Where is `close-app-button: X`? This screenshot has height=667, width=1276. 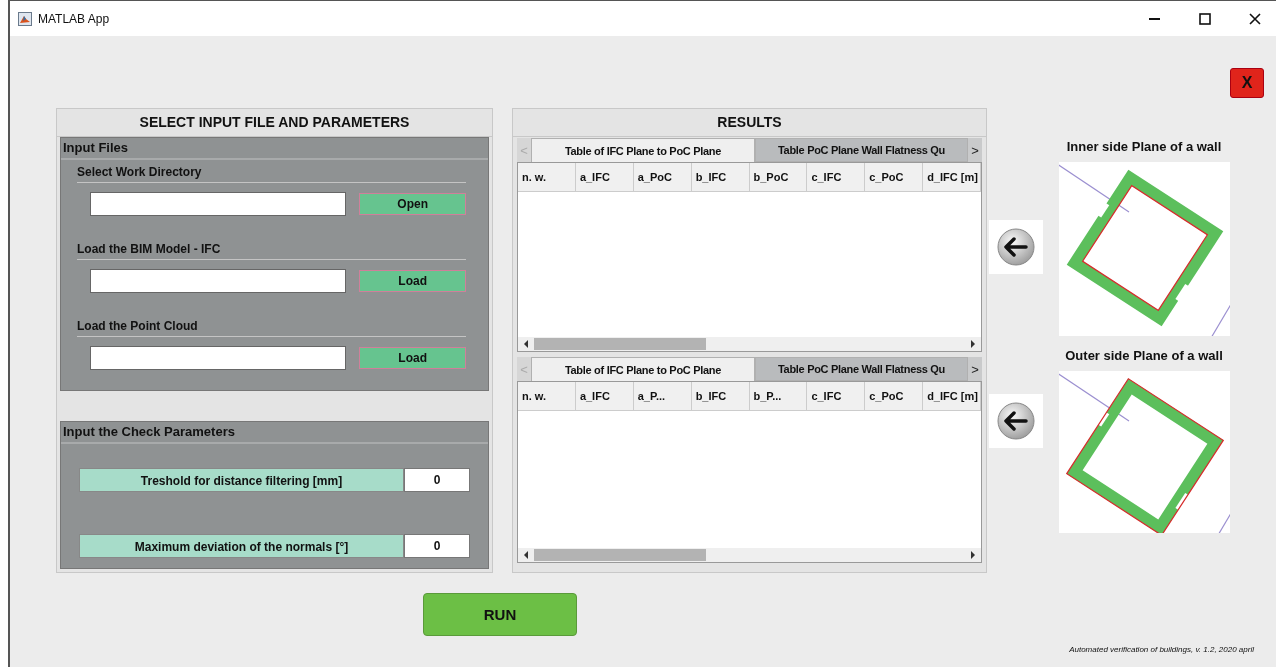
close-app-button: X is located at coordinates (1247, 83).